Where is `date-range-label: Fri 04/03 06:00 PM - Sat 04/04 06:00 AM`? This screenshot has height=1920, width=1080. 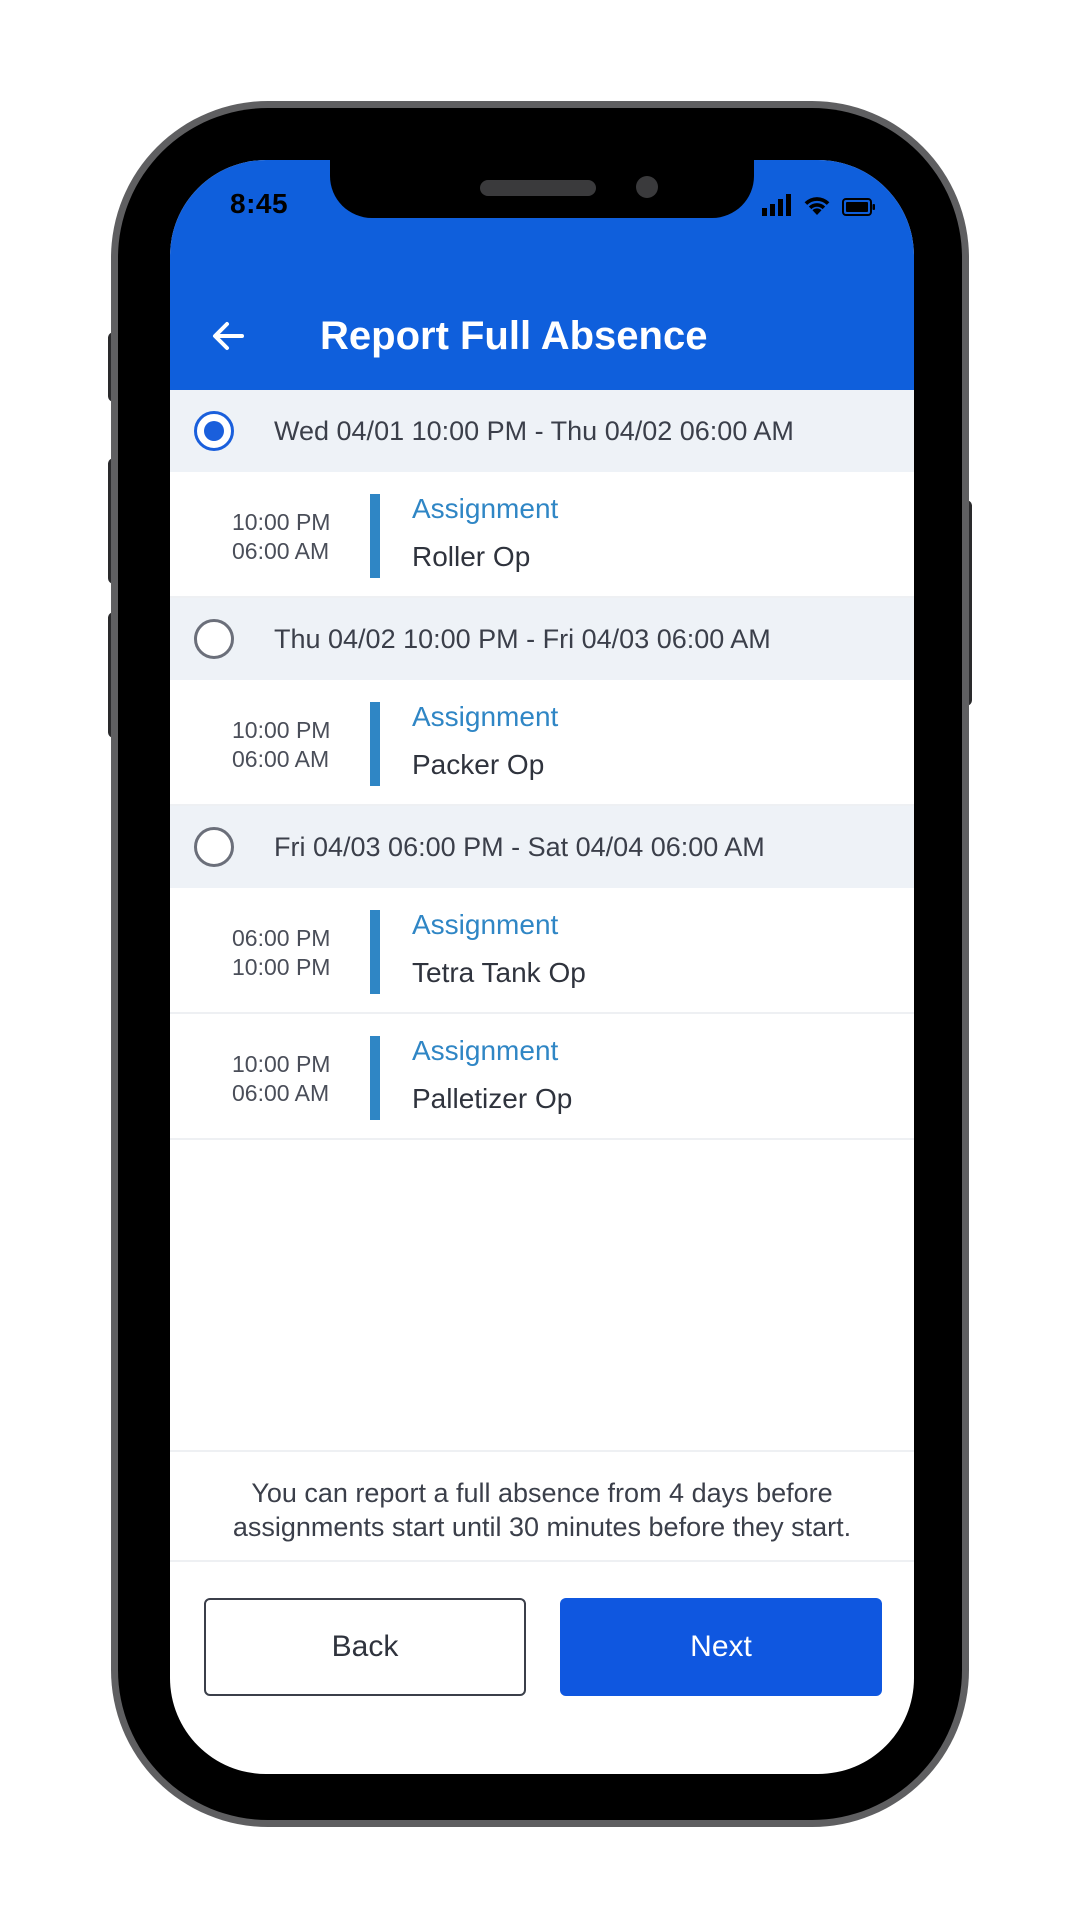
date-range-label: Fri 04/03 06:00 PM - Sat 04/04 06:00 AM is located at coordinates (519, 847).